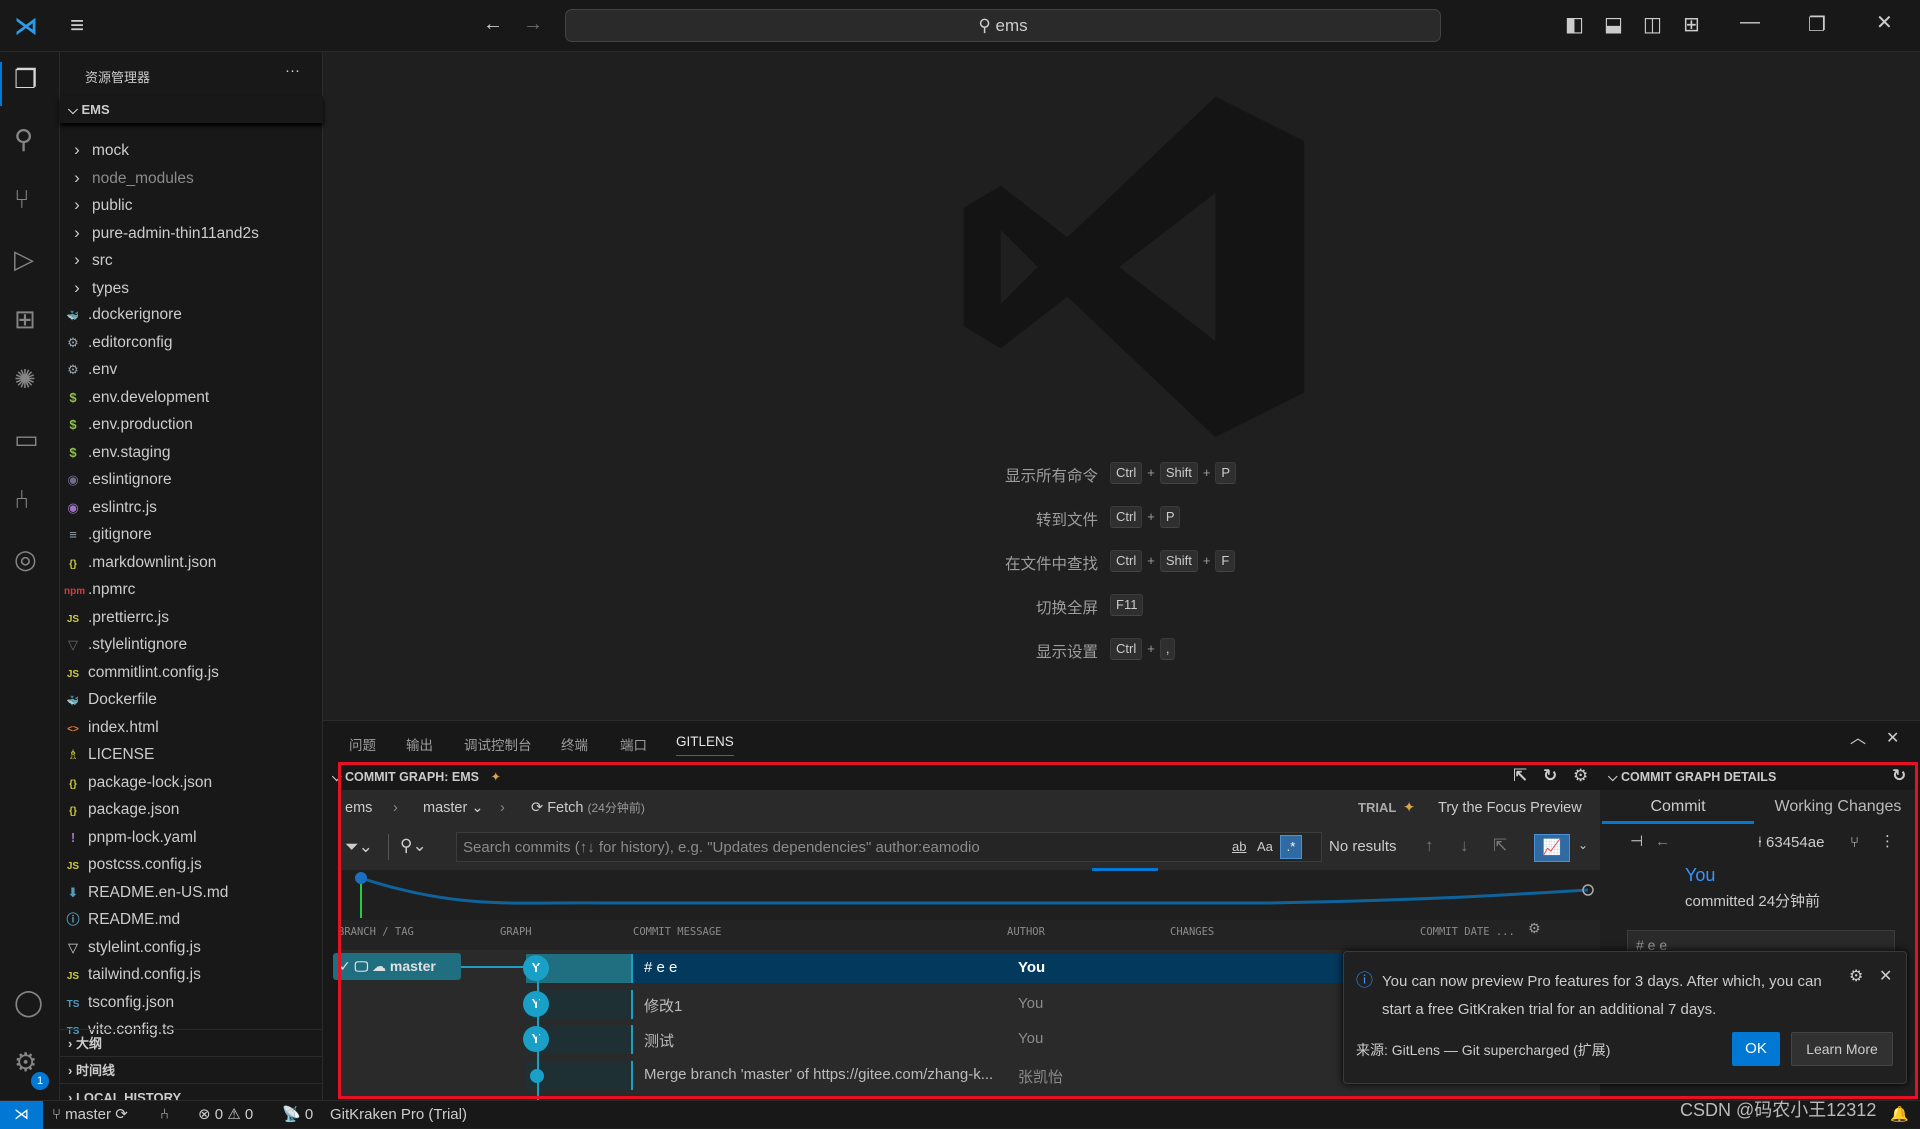 The height and width of the screenshot is (1129, 1920). Describe the element at coordinates (498, 744) in the screenshot. I see `panel-tab: 调试控制台` at that location.